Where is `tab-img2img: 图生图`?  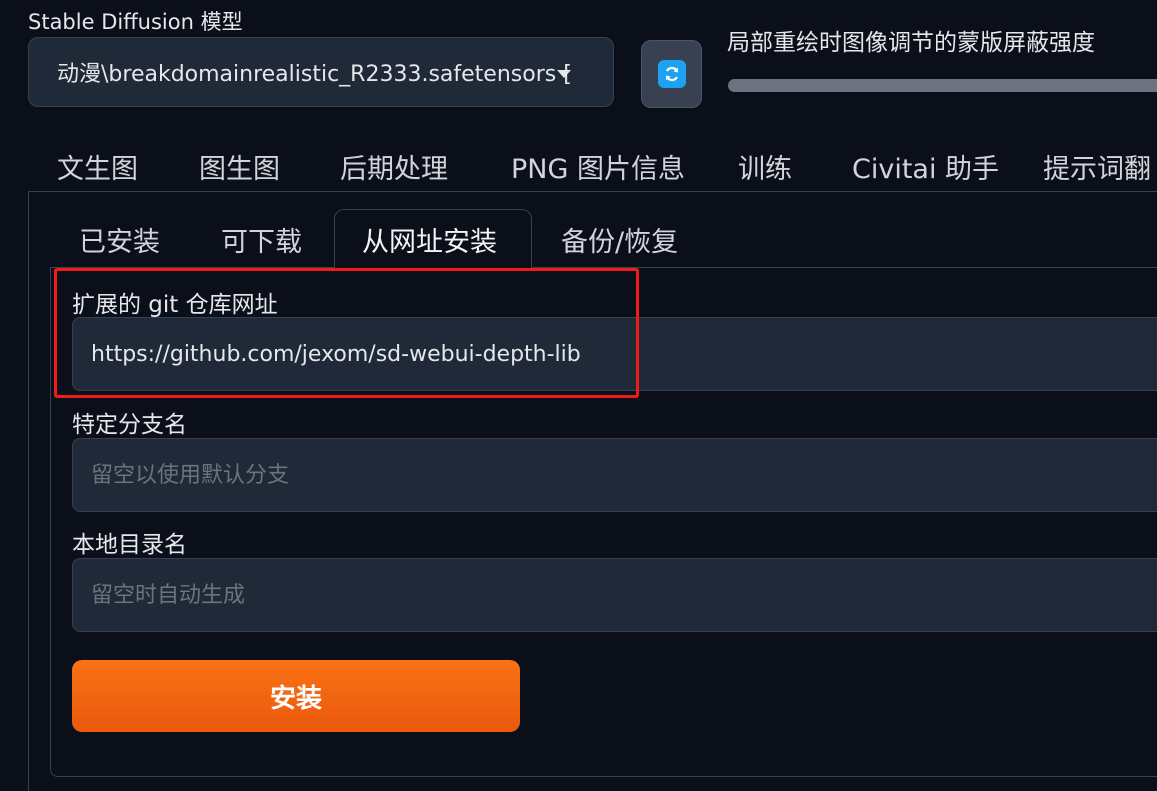
tab-img2img: 图生图 is located at coordinates (239, 166).